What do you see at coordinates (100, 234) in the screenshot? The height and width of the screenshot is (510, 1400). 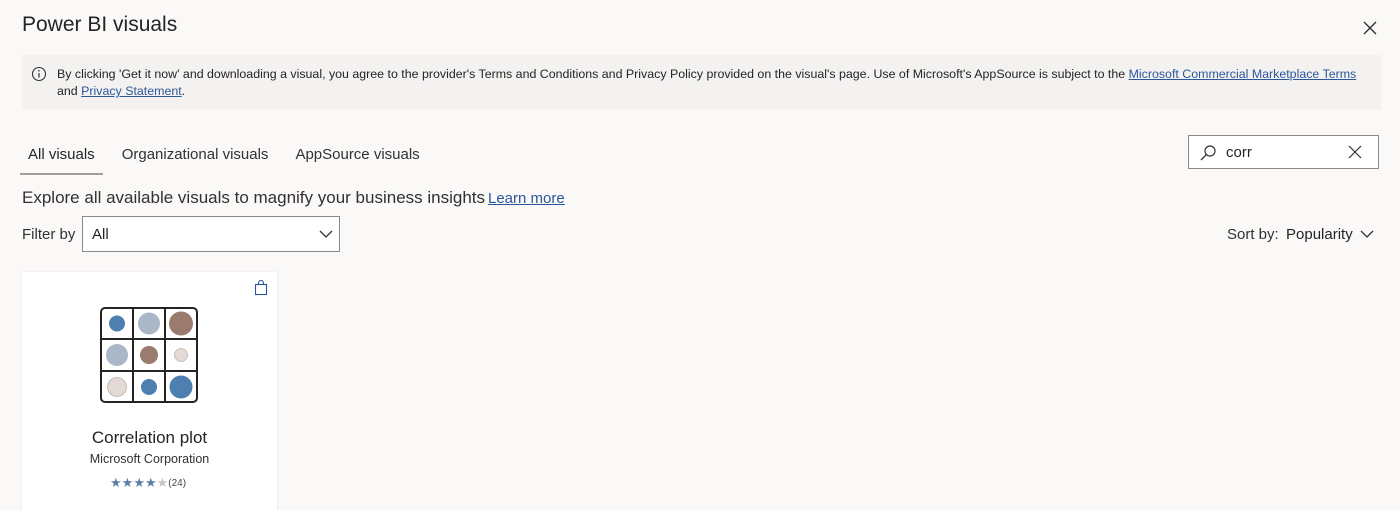 I see `filter-value: All` at bounding box center [100, 234].